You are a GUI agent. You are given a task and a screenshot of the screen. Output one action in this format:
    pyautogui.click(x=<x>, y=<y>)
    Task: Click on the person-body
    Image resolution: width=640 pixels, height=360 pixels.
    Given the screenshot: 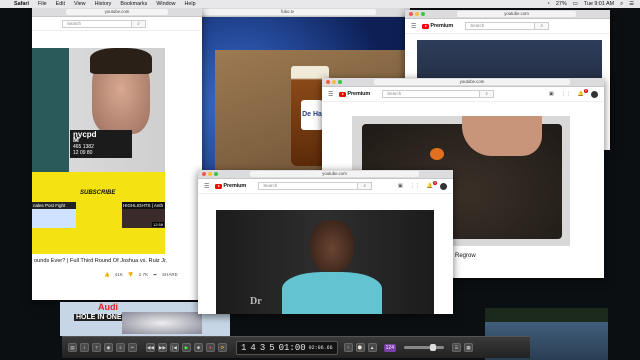 What is the action you would take?
    pyautogui.click(x=332, y=293)
    